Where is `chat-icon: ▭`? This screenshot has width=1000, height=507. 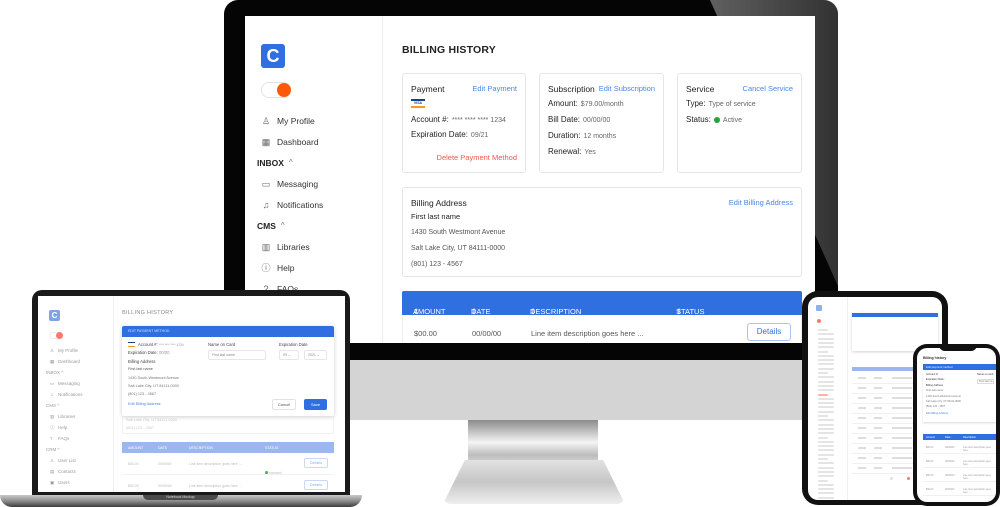
chat-icon: ▭ is located at coordinates (266, 183).